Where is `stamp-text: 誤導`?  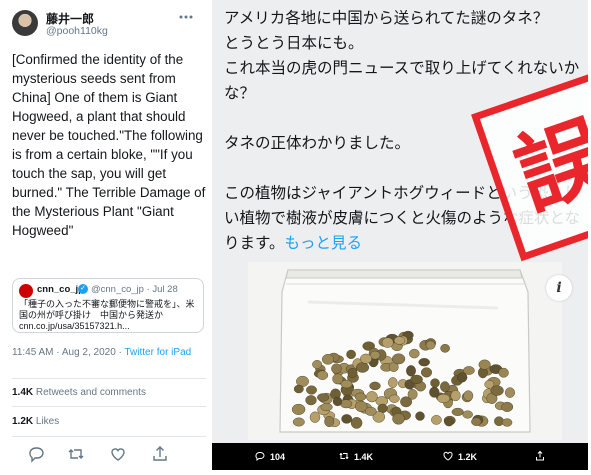
stamp-text: 誤導 is located at coordinates (545, 150).